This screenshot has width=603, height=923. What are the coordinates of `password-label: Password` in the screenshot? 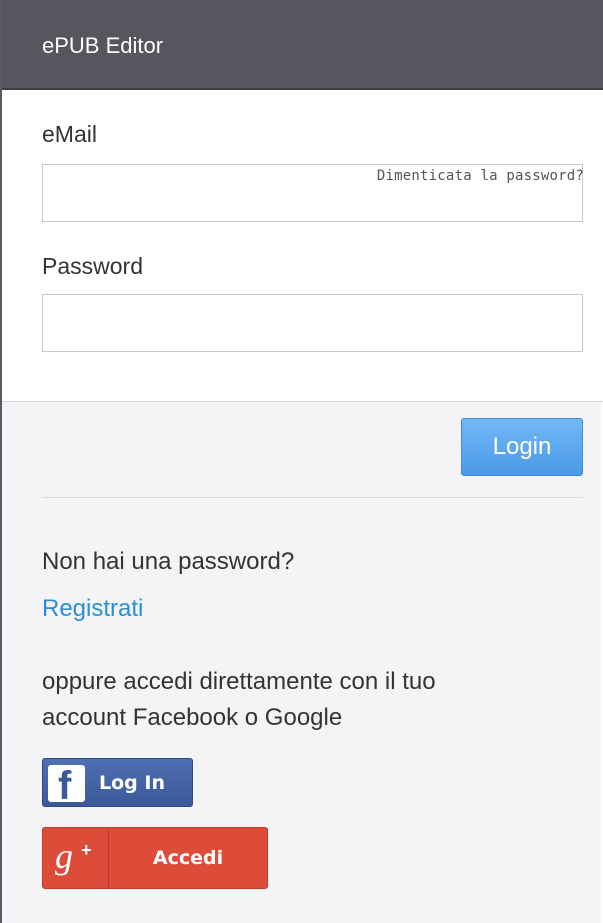 It's located at (92, 266).